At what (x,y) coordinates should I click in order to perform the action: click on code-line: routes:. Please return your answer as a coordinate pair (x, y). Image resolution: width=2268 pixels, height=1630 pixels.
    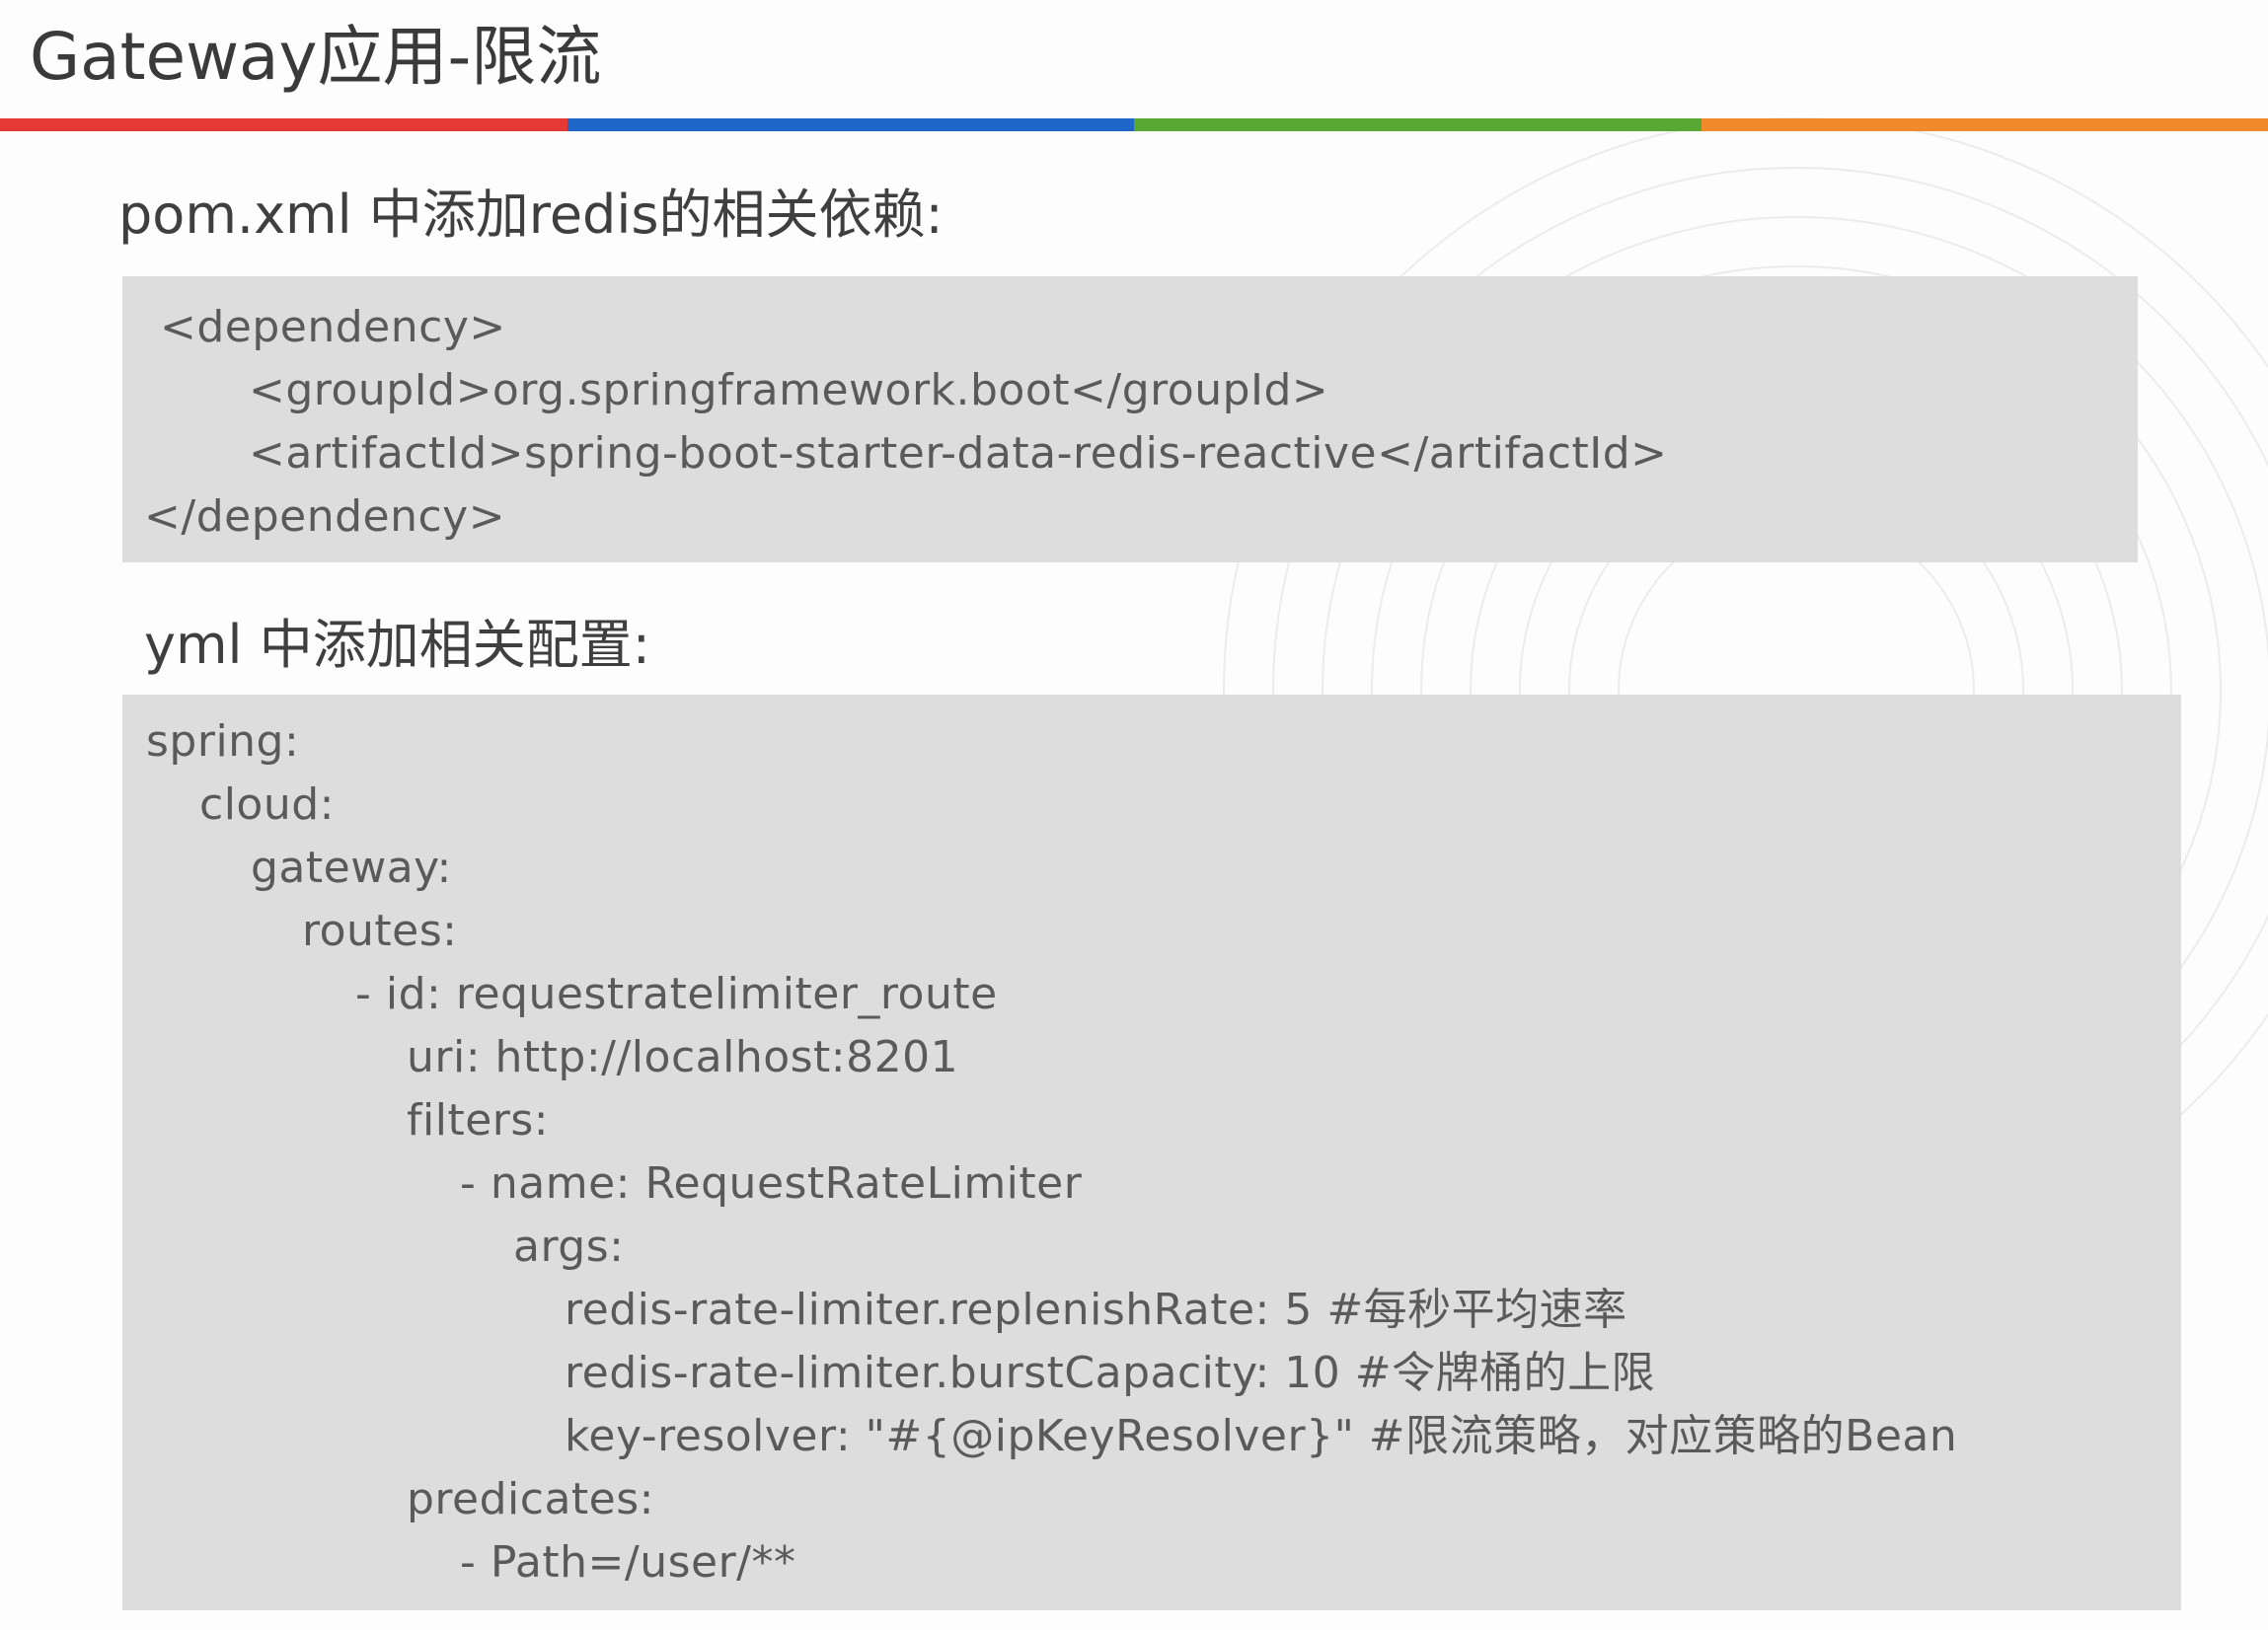
    Looking at the image, I should click on (380, 931).